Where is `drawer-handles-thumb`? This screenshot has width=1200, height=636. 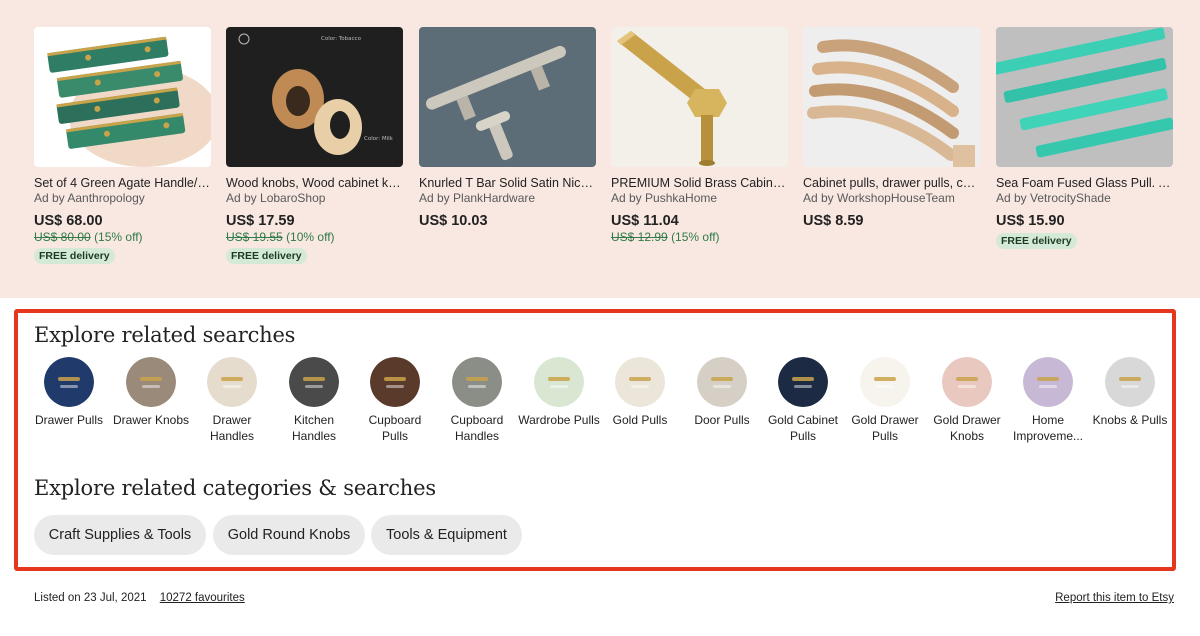
drawer-handles-thumb is located at coordinates (232, 382).